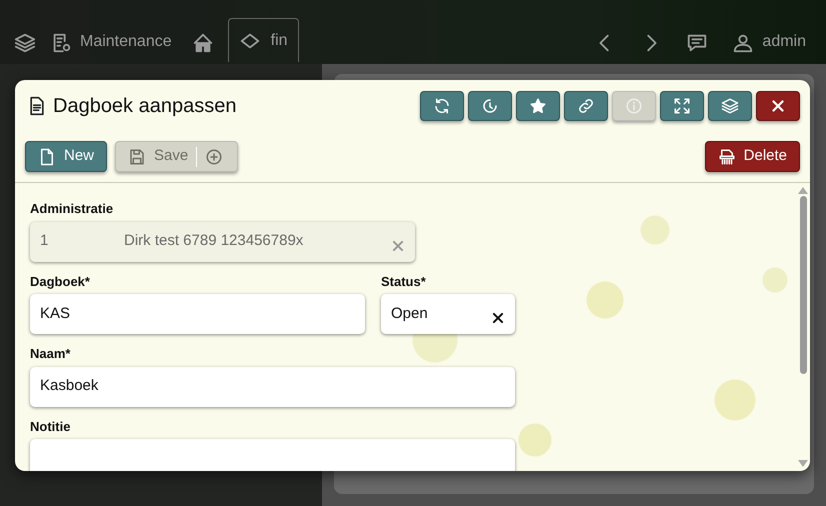 This screenshot has height=506, width=826. I want to click on new-button: New, so click(66, 156).